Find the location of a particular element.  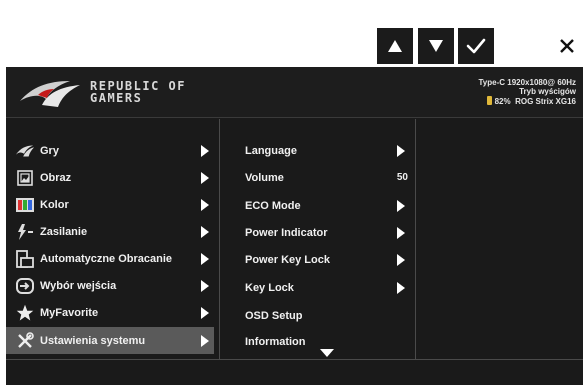

triangle-down-icon is located at coordinates (436, 46).